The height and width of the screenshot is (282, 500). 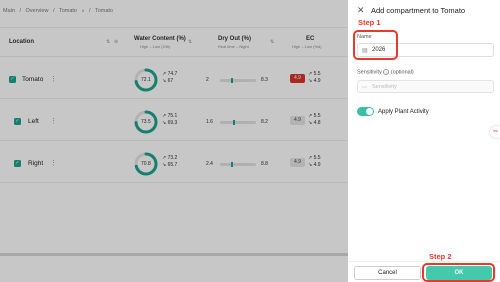 I want to click on apply-plant-activity-toggle, so click(x=365, y=111).